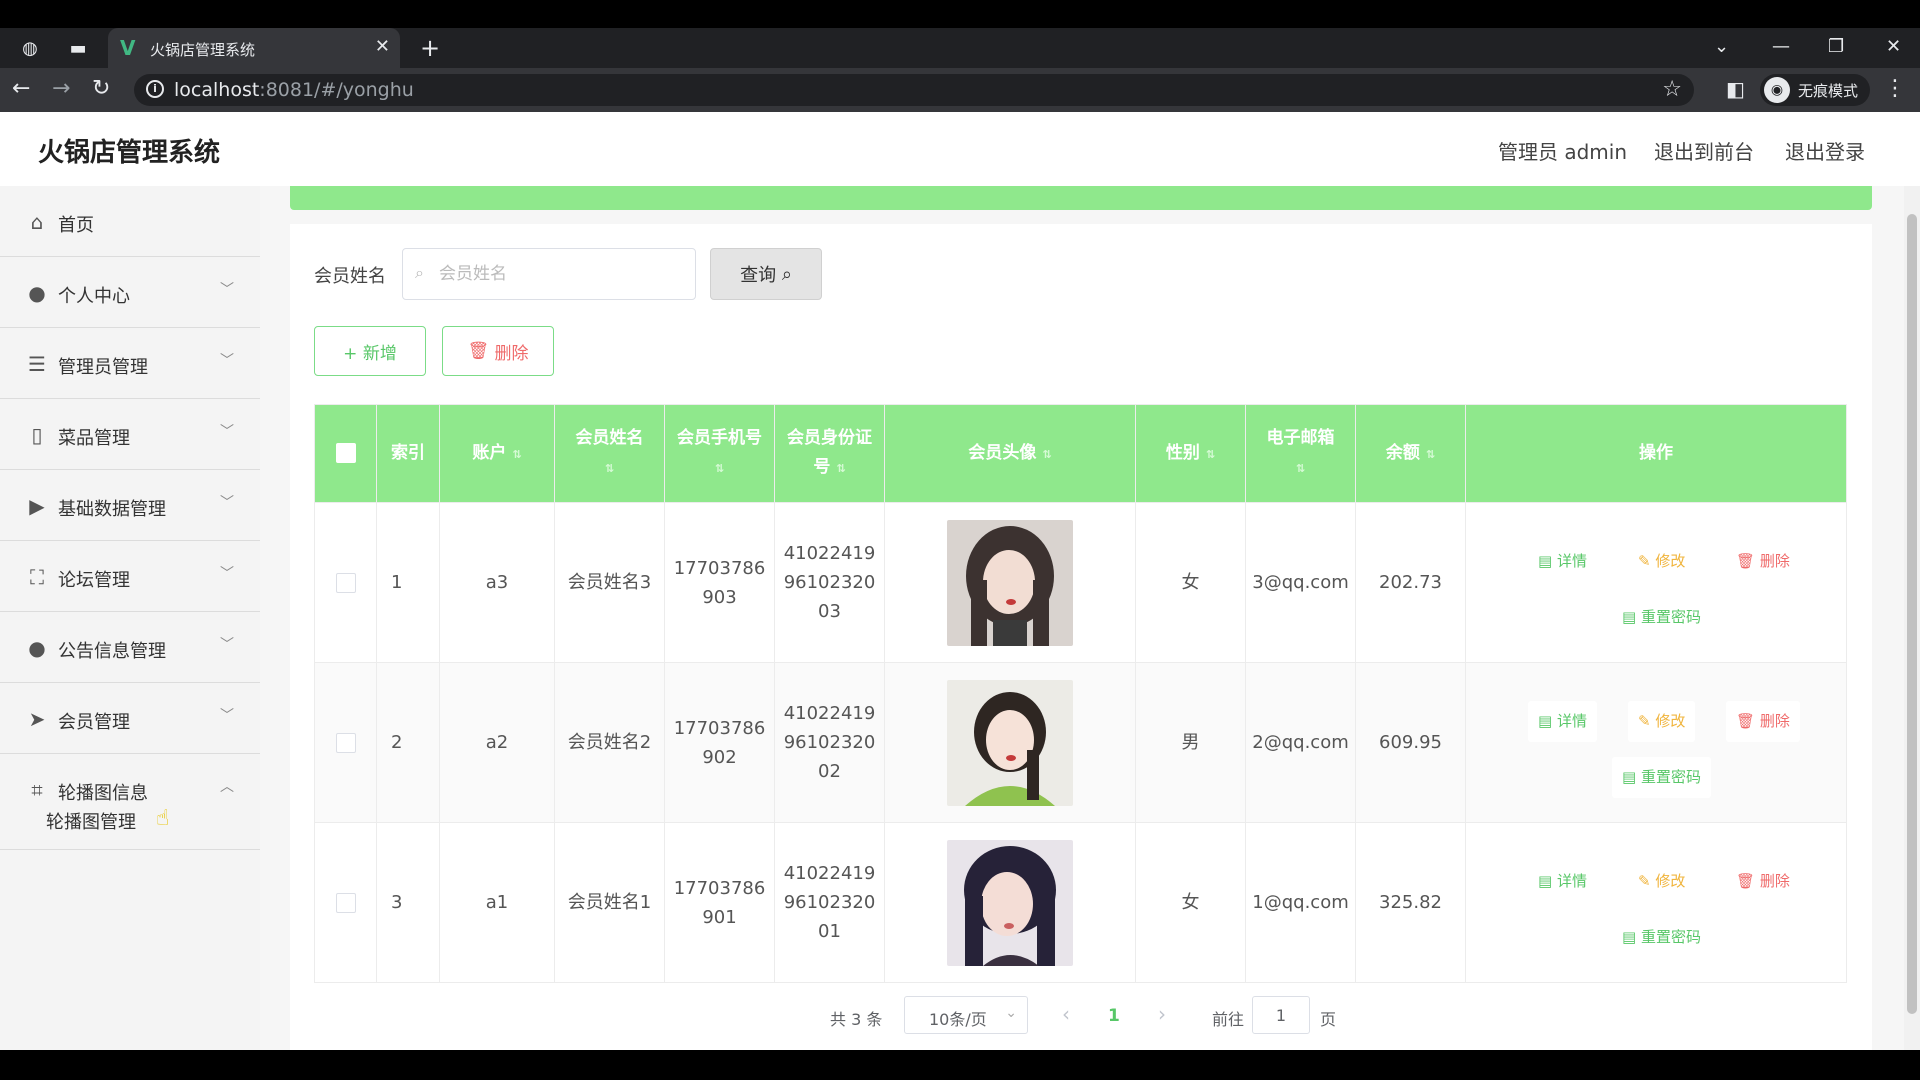 The width and height of the screenshot is (1920, 1080). What do you see at coordinates (30, 48) in the screenshot?
I see `globe-icon: ◍` at bounding box center [30, 48].